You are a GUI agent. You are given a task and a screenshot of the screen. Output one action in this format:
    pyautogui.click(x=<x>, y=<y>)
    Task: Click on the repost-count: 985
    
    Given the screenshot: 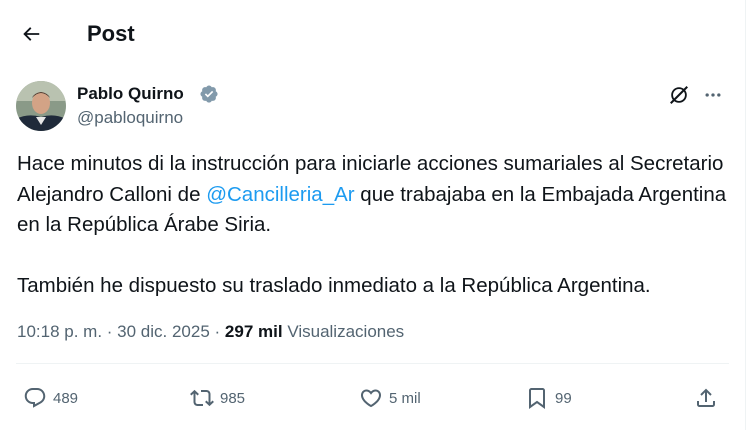 What is the action you would take?
    pyautogui.click(x=233, y=398)
    